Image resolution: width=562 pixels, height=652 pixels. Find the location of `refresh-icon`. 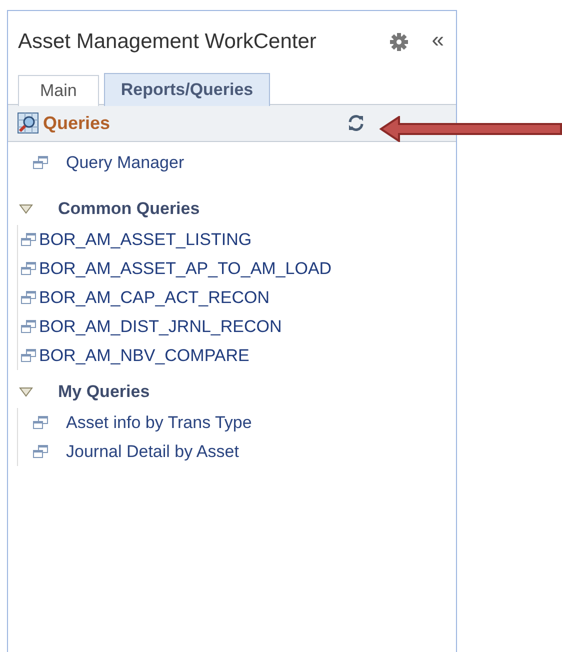

refresh-icon is located at coordinates (356, 123).